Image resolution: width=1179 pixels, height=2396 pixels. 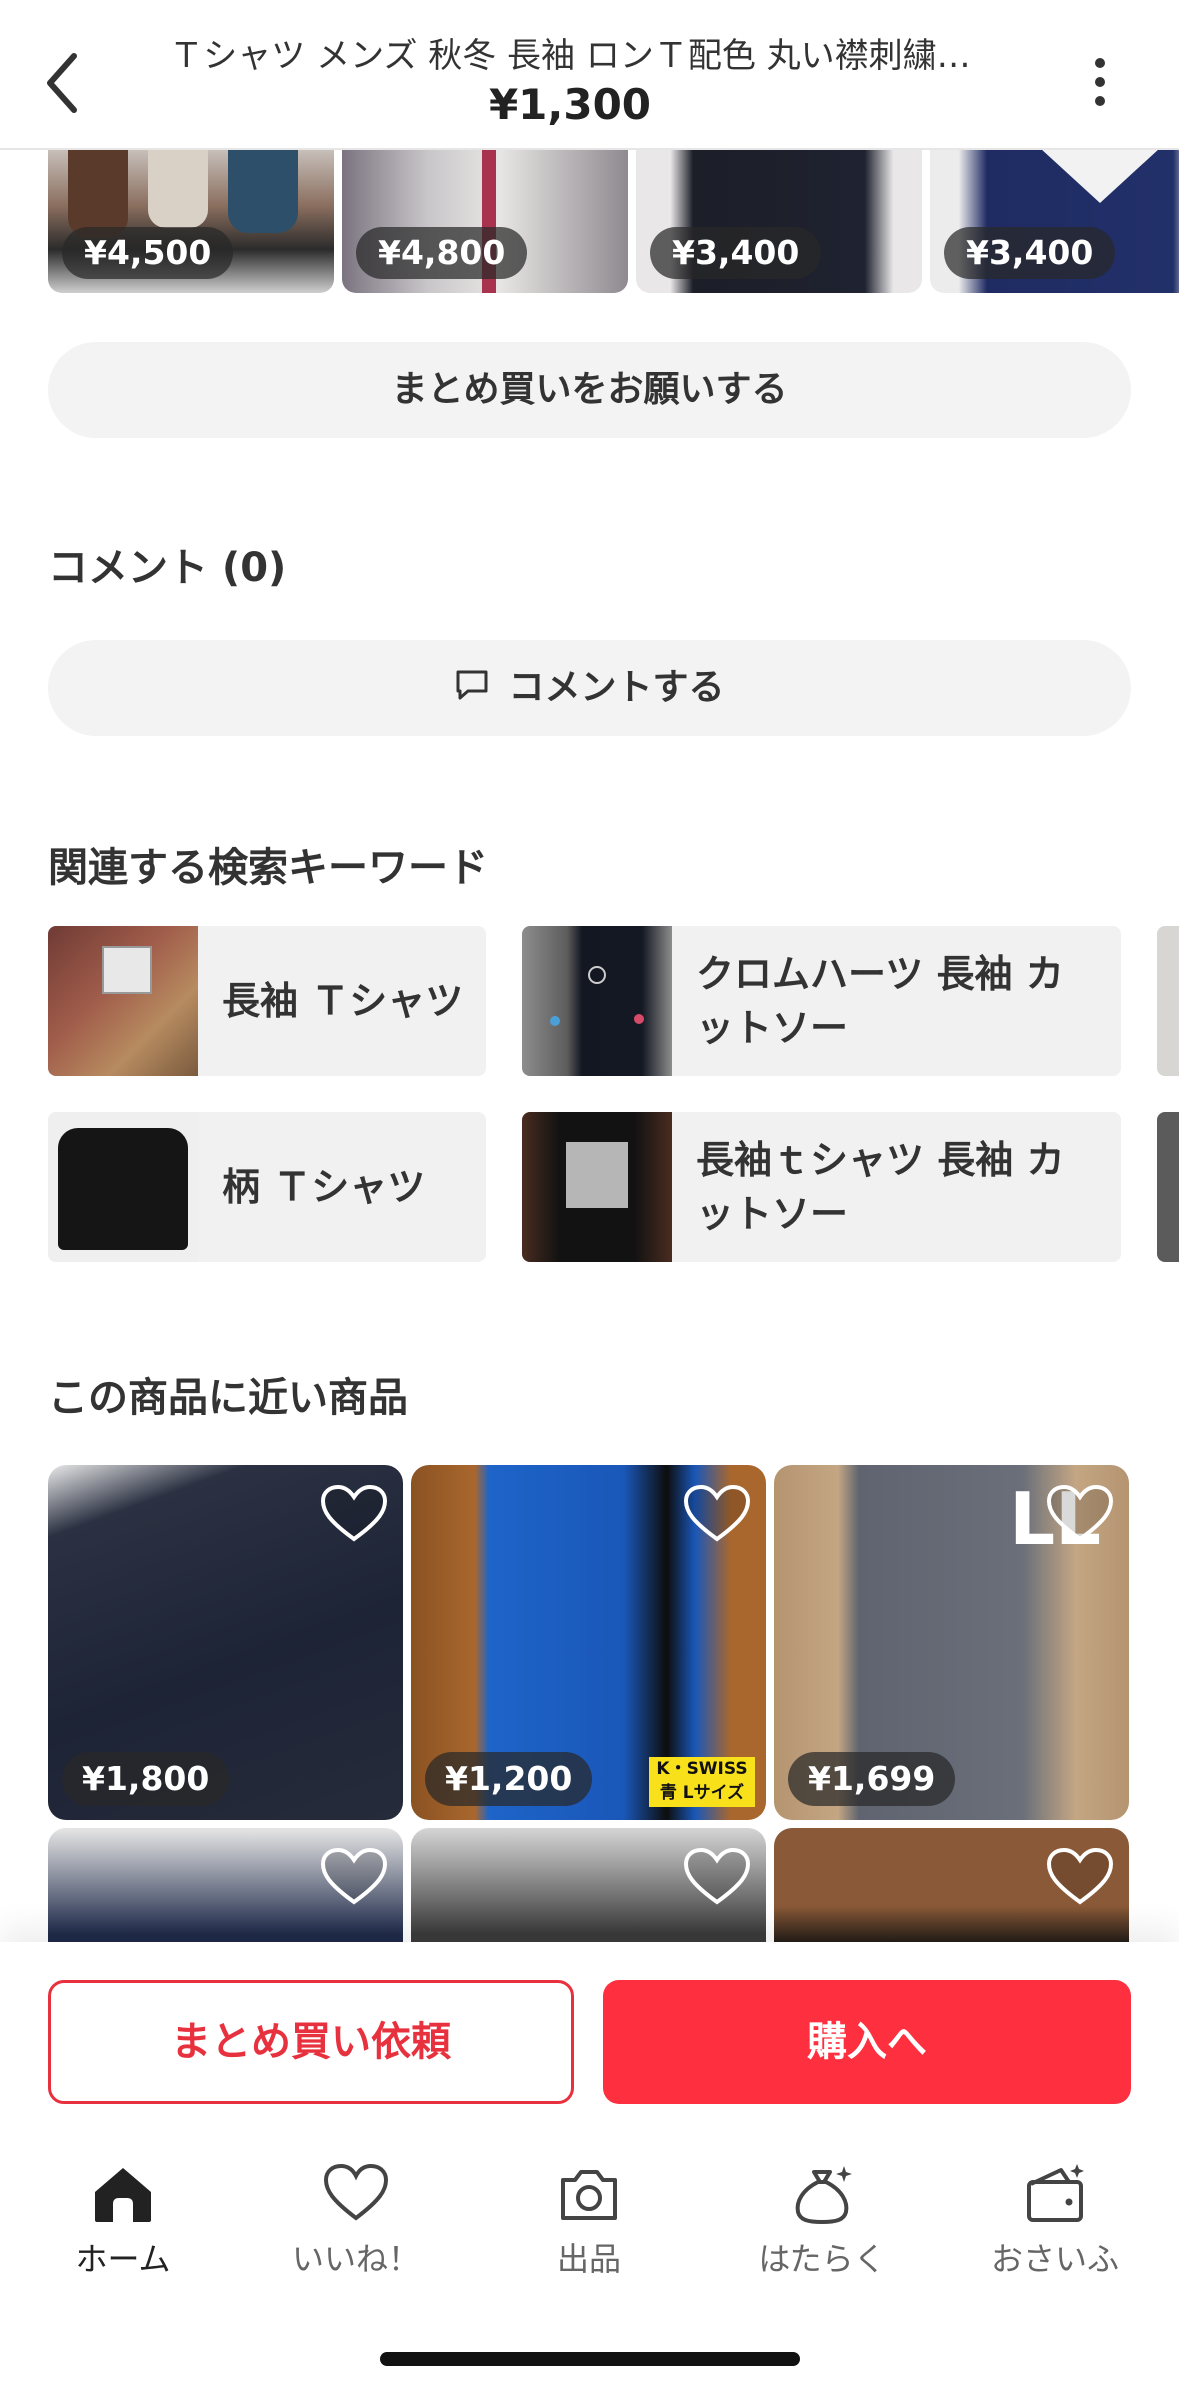 What do you see at coordinates (148, 253) in the screenshot?
I see `item-price-label: ¥4,500` at bounding box center [148, 253].